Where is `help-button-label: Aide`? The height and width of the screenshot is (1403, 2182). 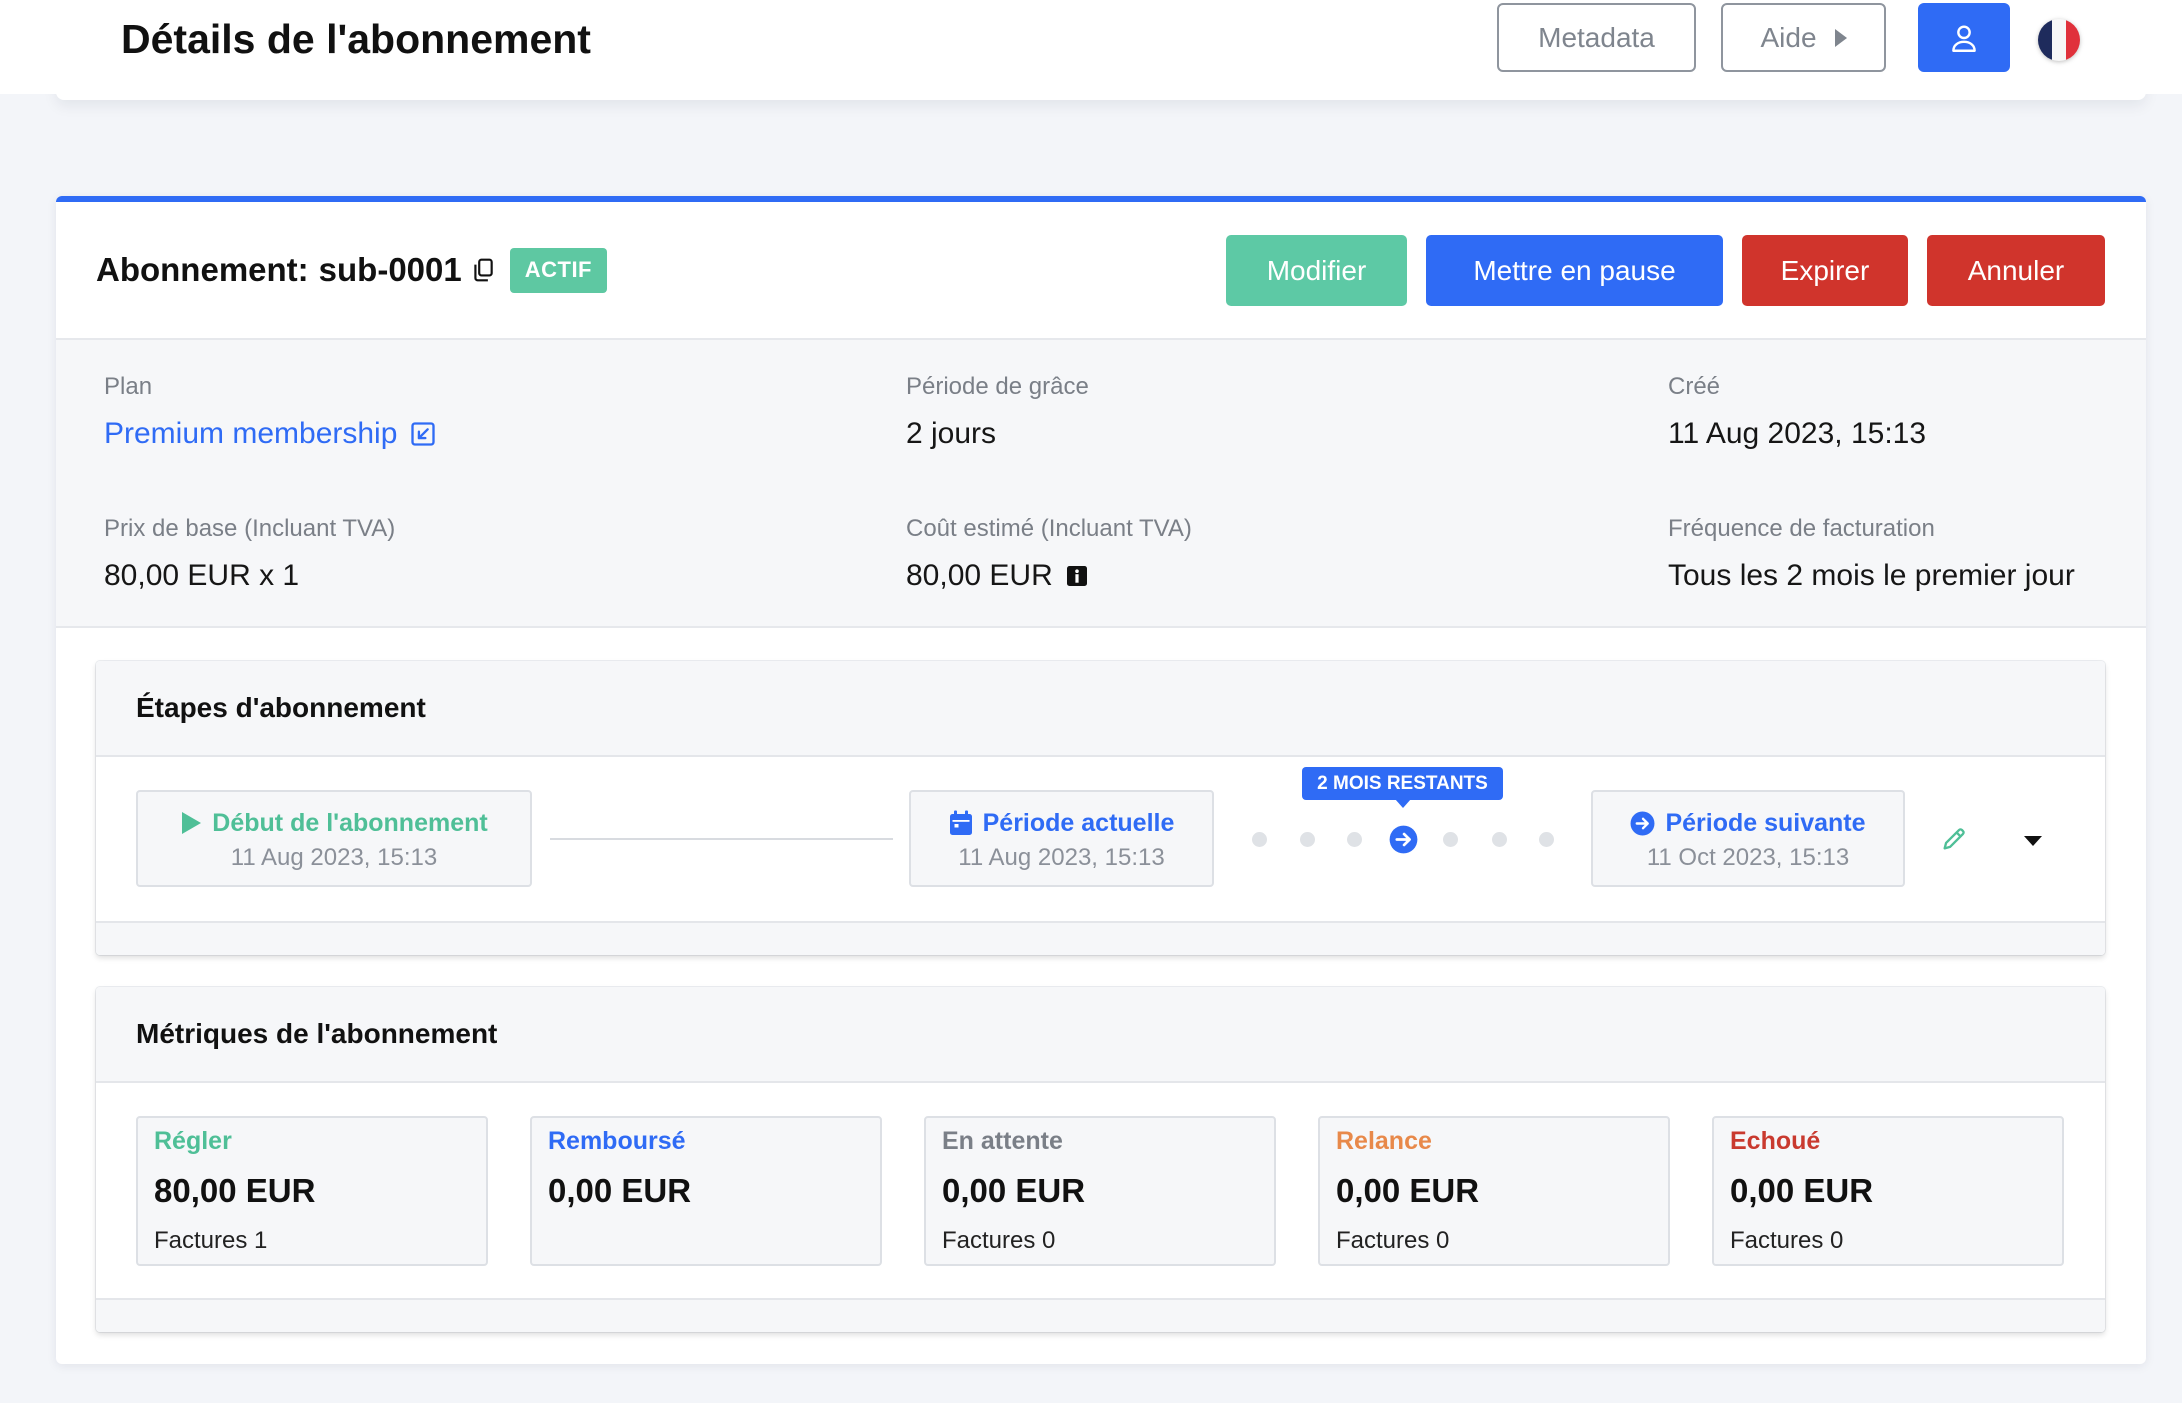 help-button-label: Aide is located at coordinates (1788, 37).